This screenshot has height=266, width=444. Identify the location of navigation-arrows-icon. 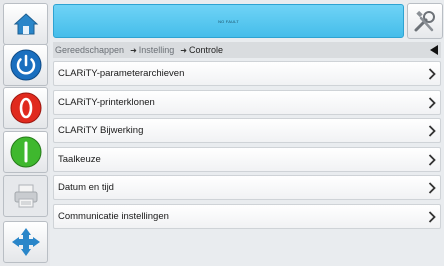
(25, 242).